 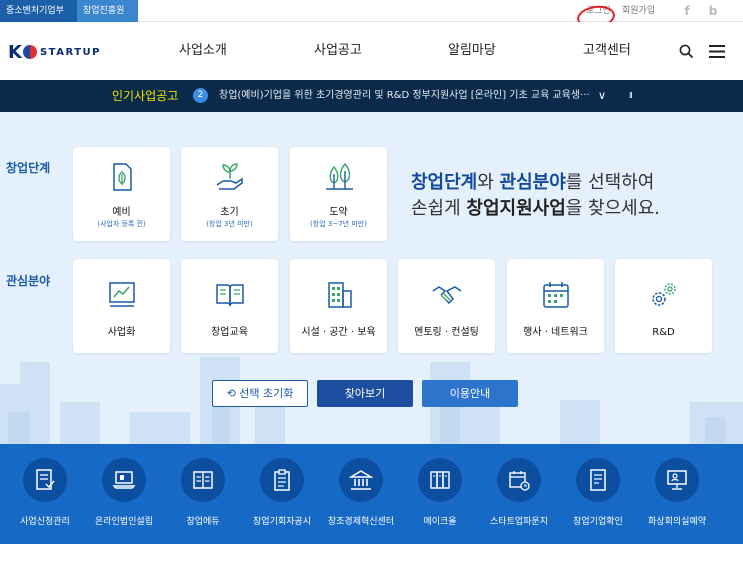 What do you see at coordinates (602, 95) in the screenshot?
I see `chevron-down-icon: ∨` at bounding box center [602, 95].